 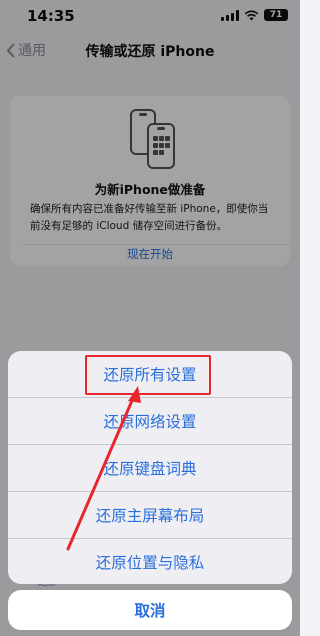 What do you see at coordinates (150, 610) in the screenshot?
I see `cancel-button: 取消` at bounding box center [150, 610].